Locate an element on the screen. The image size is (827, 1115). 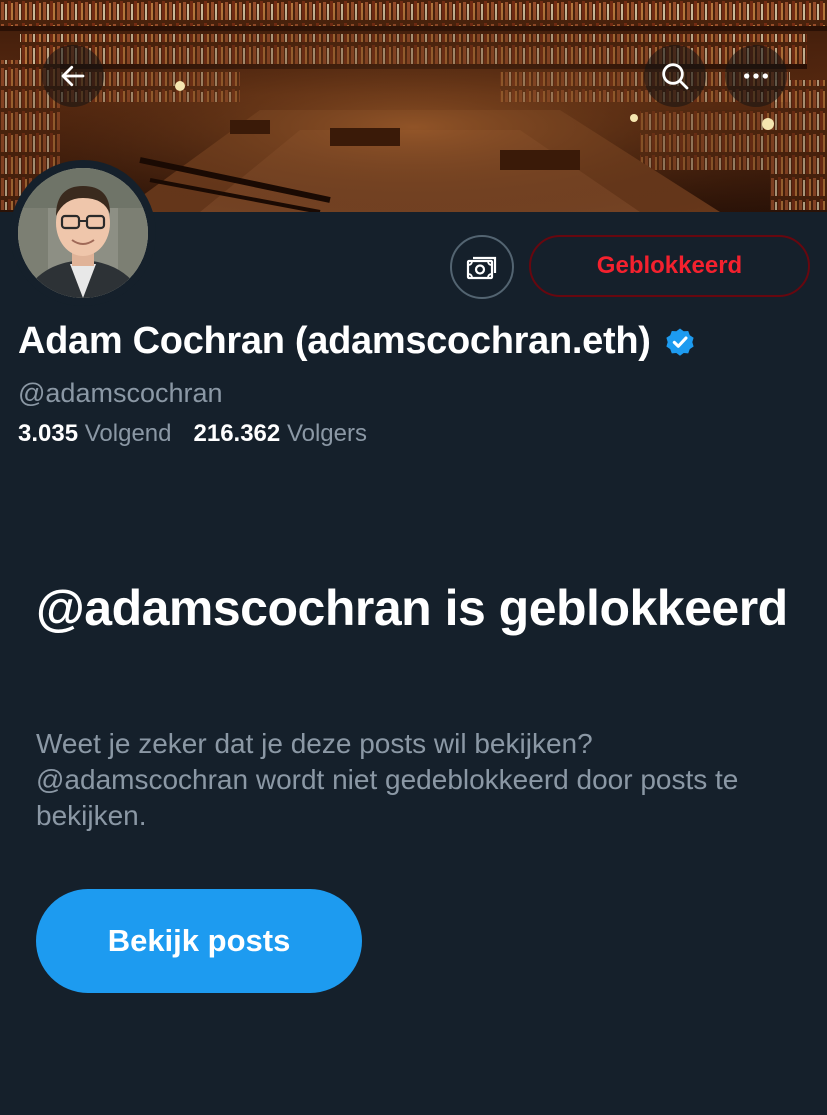
back-button is located at coordinates (73, 76).